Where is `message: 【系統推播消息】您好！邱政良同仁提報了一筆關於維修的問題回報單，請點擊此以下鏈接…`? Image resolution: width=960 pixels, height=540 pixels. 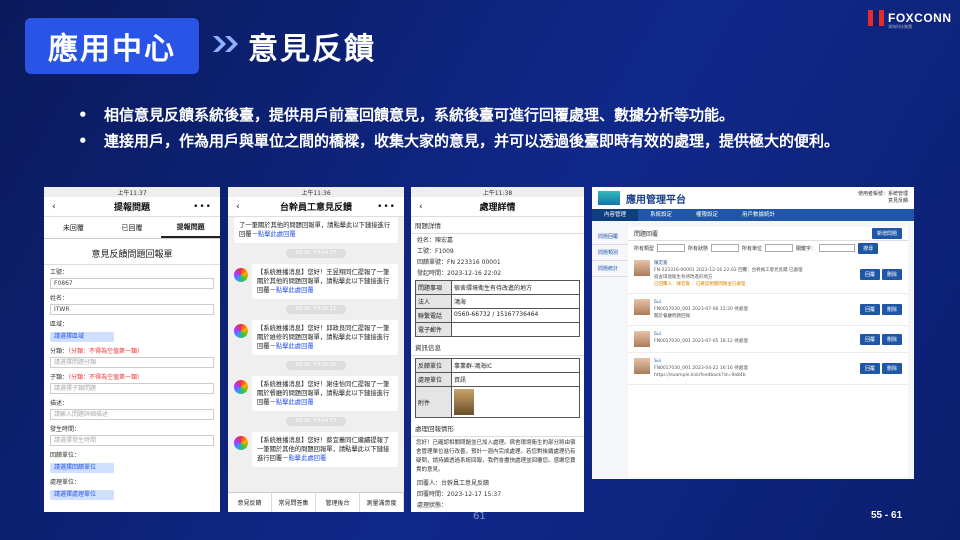
message: 【系統推播消息】您好！邱政良同仁提報了一筆關於維修的問題回報單，請點擊此以下鏈接… is located at coordinates (316, 337).